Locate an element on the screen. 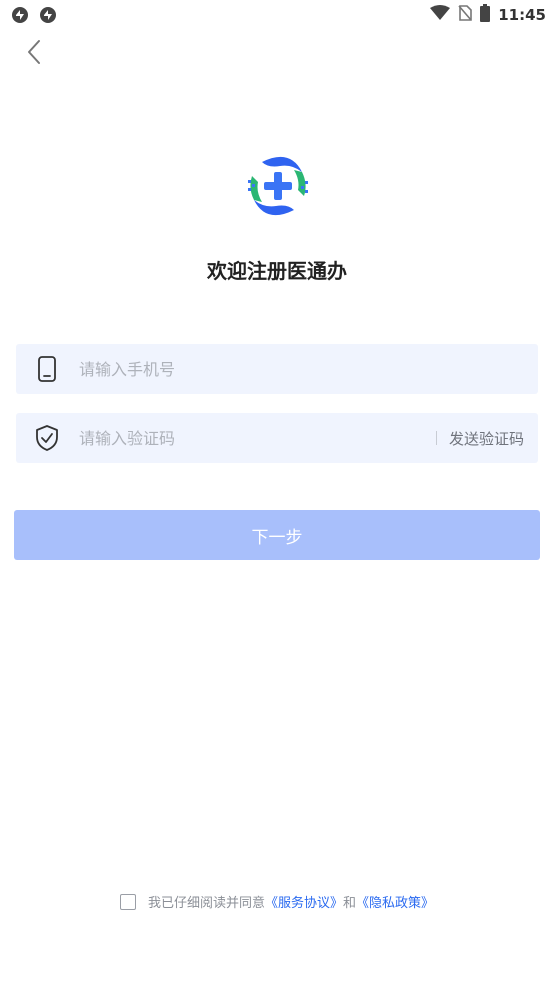 The height and width of the screenshot is (986, 554). agreement-prefix: 我已仔细阅读并同意 is located at coordinates (206, 903).